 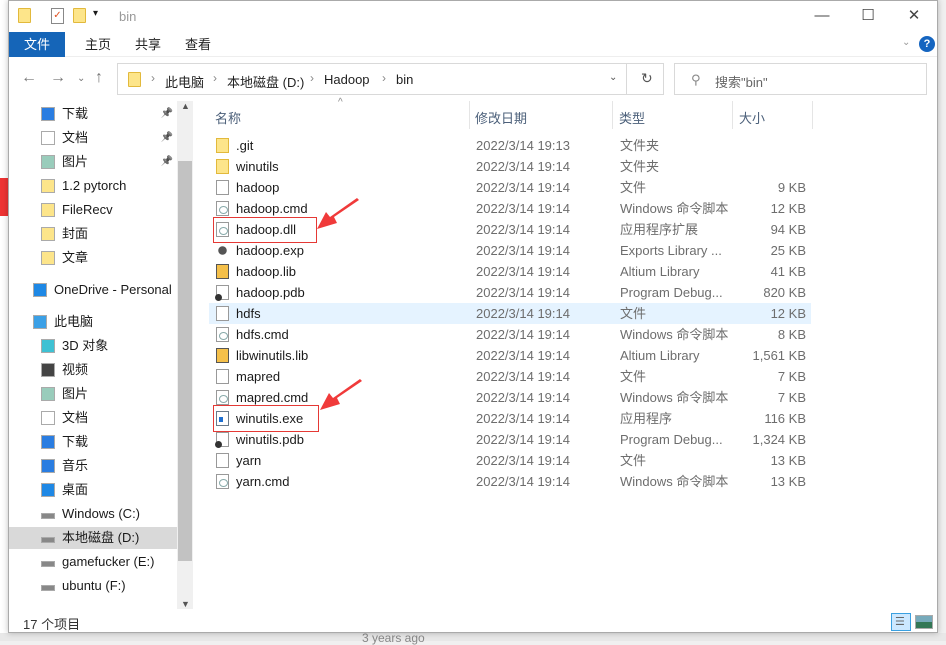 I want to click on sidebar-item-label: 本地磁盘 (D:), so click(x=101, y=537).